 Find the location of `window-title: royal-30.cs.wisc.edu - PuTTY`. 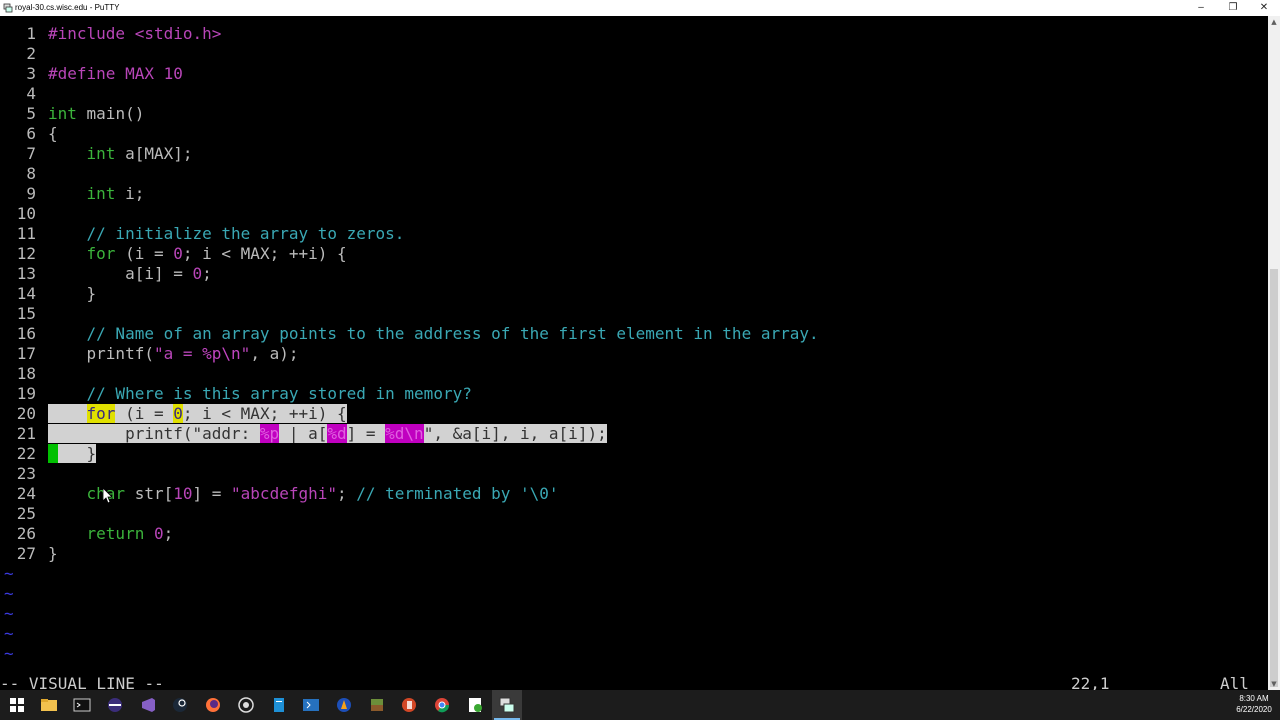

window-title: royal-30.cs.wisc.edu - PuTTY is located at coordinates (67, 7).